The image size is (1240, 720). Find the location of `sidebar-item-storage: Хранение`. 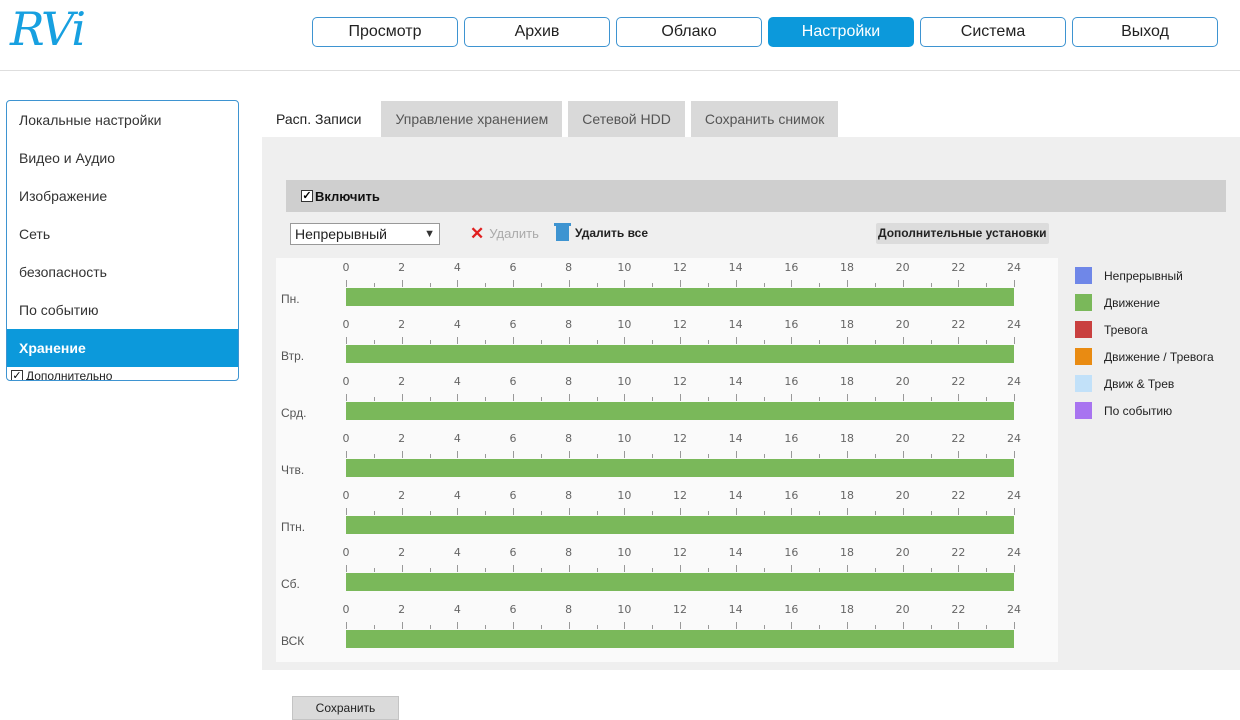

sidebar-item-storage: Хранение is located at coordinates (122, 348).